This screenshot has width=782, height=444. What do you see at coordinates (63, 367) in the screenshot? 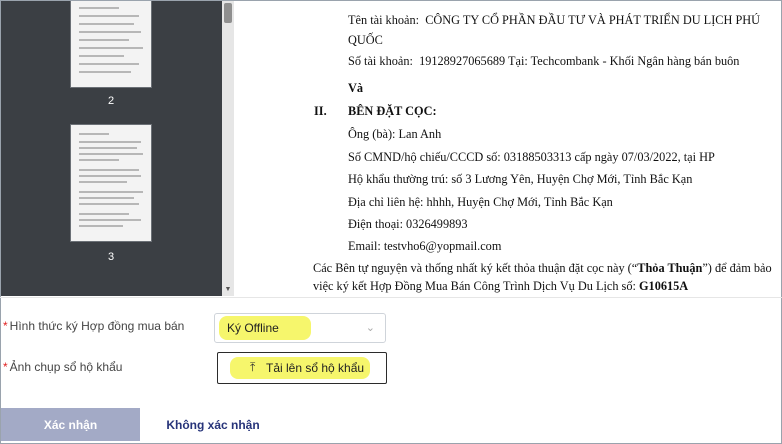
I see `household-photo-label: * Ảnh chụp sổ hộ khẩu` at bounding box center [63, 367].